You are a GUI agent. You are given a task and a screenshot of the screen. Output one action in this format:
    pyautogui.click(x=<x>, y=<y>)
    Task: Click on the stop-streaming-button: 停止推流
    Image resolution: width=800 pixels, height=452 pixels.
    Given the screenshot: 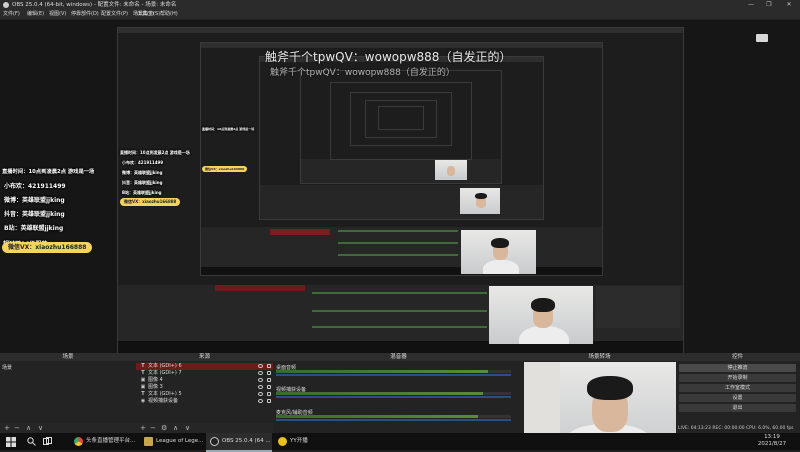 What is the action you would take?
    pyautogui.click(x=737, y=368)
    